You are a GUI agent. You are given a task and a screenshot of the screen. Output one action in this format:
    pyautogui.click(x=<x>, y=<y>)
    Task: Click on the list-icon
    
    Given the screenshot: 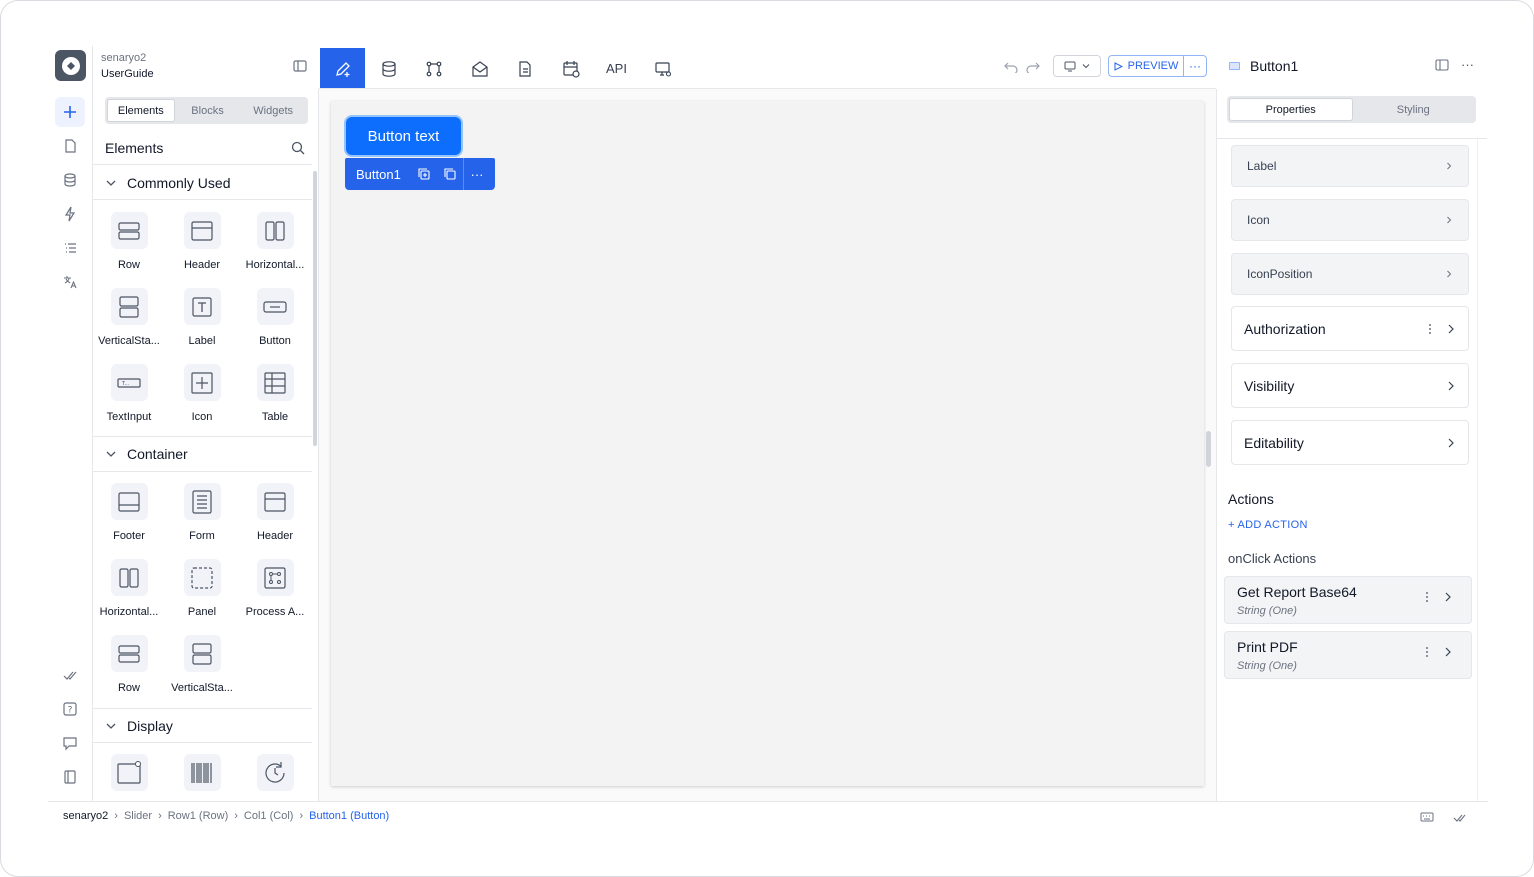 What is the action you would take?
    pyautogui.click(x=70, y=248)
    